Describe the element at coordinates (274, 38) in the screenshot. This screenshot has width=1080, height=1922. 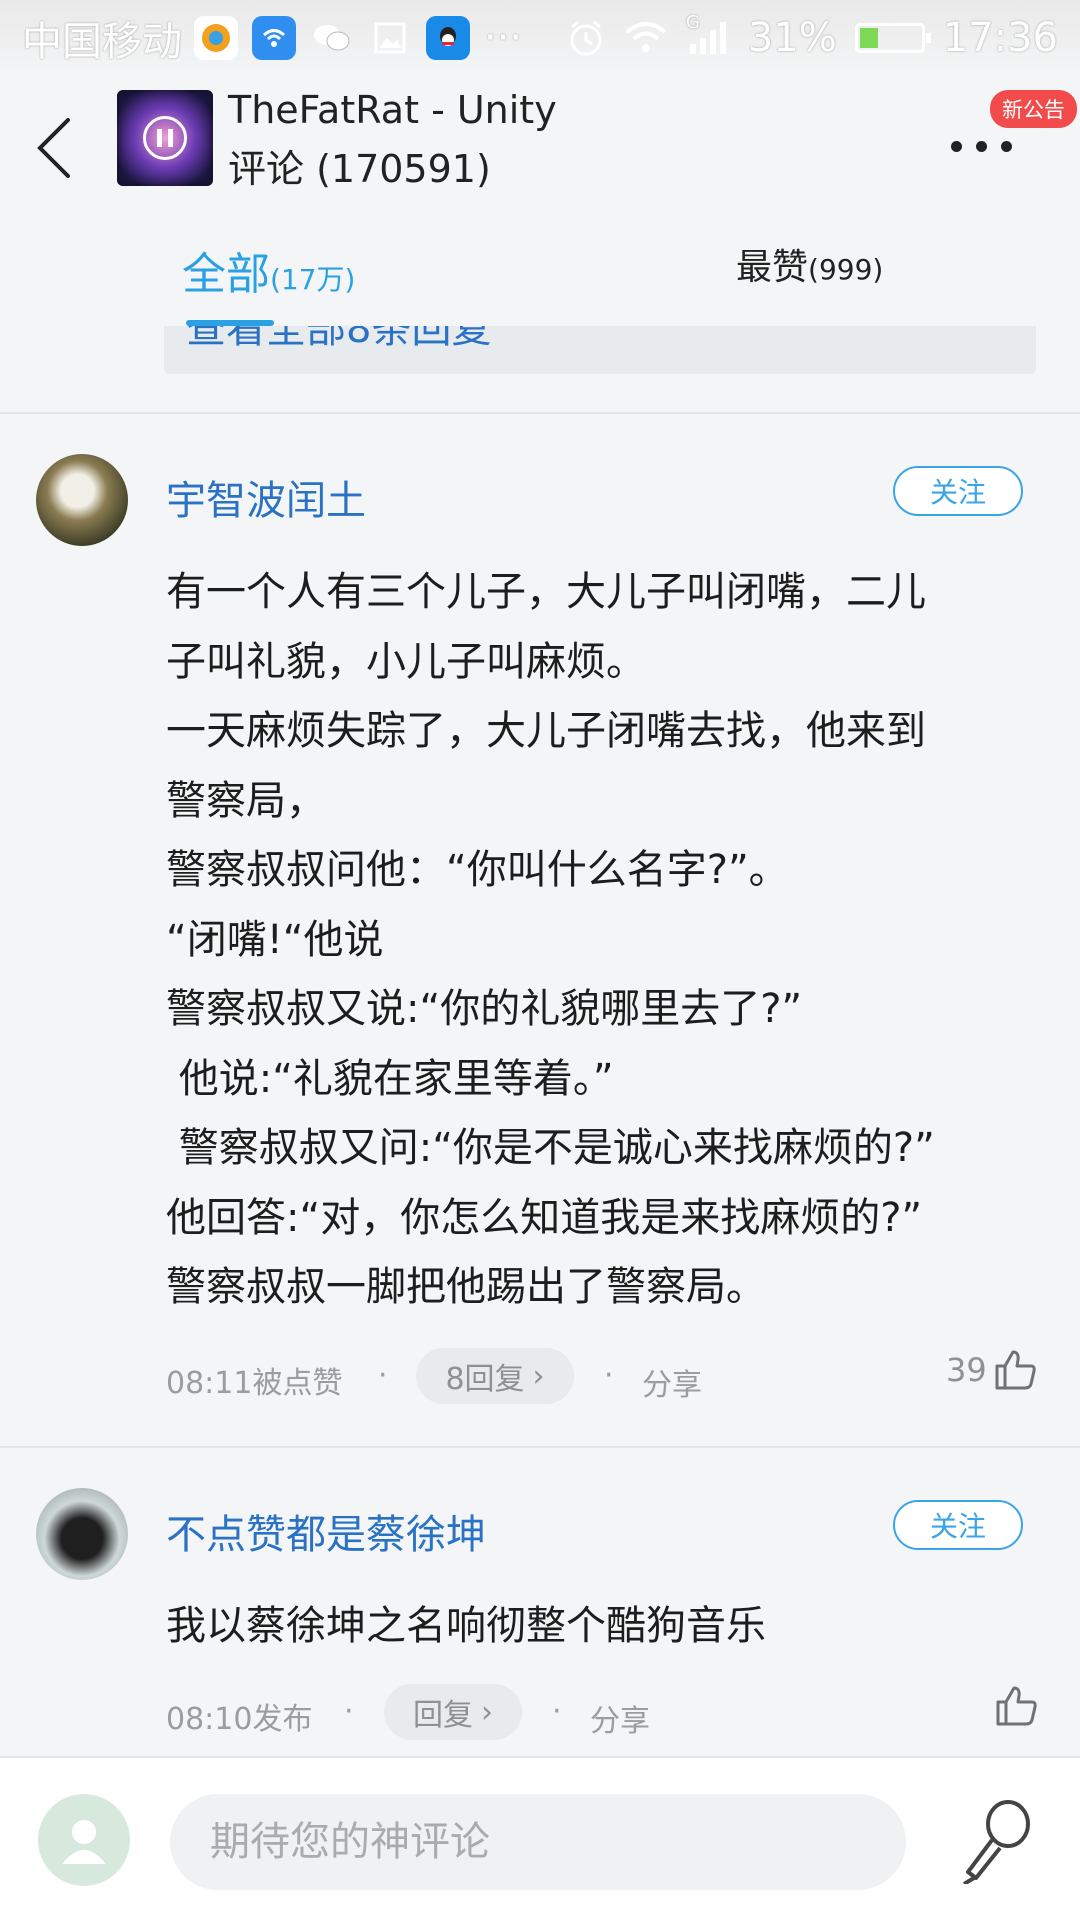
I see `wifi-app-icon` at that location.